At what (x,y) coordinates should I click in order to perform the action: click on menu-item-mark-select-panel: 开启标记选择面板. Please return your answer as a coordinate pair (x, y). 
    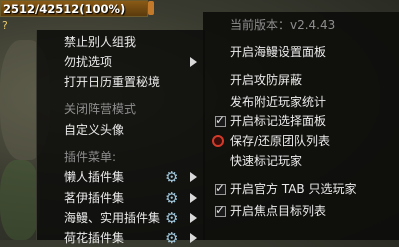
    Looking at the image, I should click on (278, 121).